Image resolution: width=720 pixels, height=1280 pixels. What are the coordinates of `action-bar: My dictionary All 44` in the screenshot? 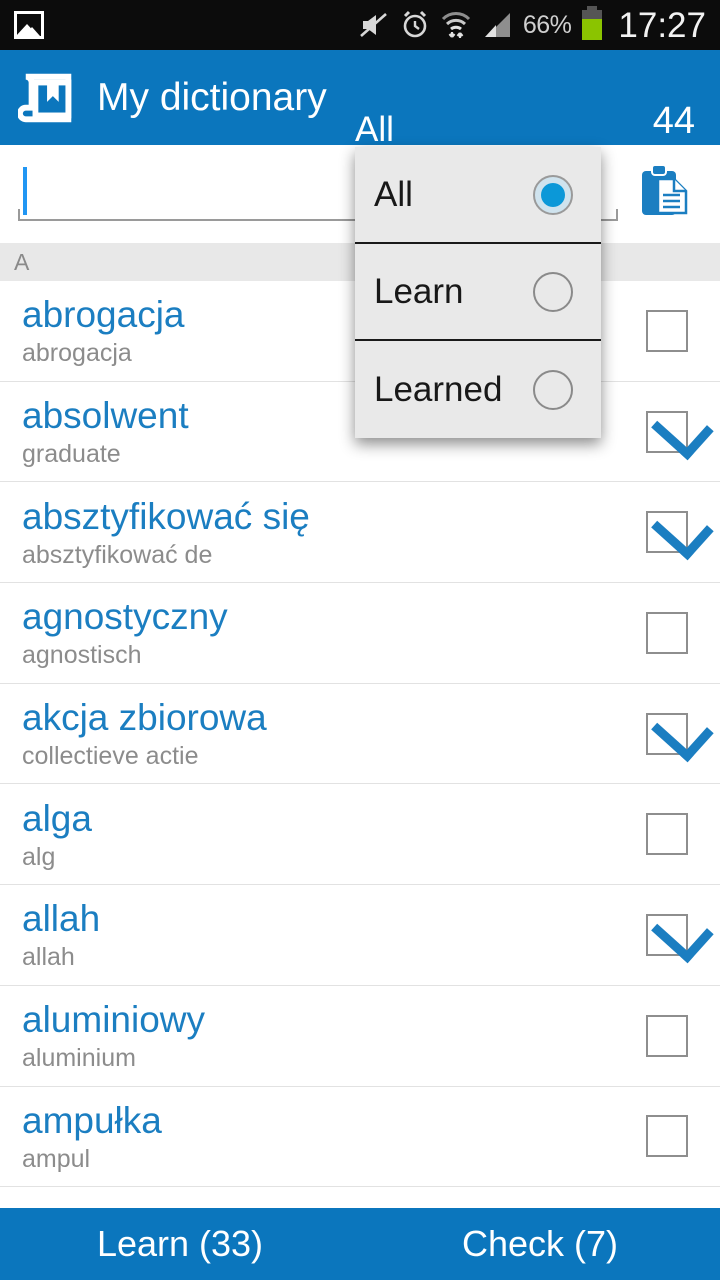 It's located at (360, 114).